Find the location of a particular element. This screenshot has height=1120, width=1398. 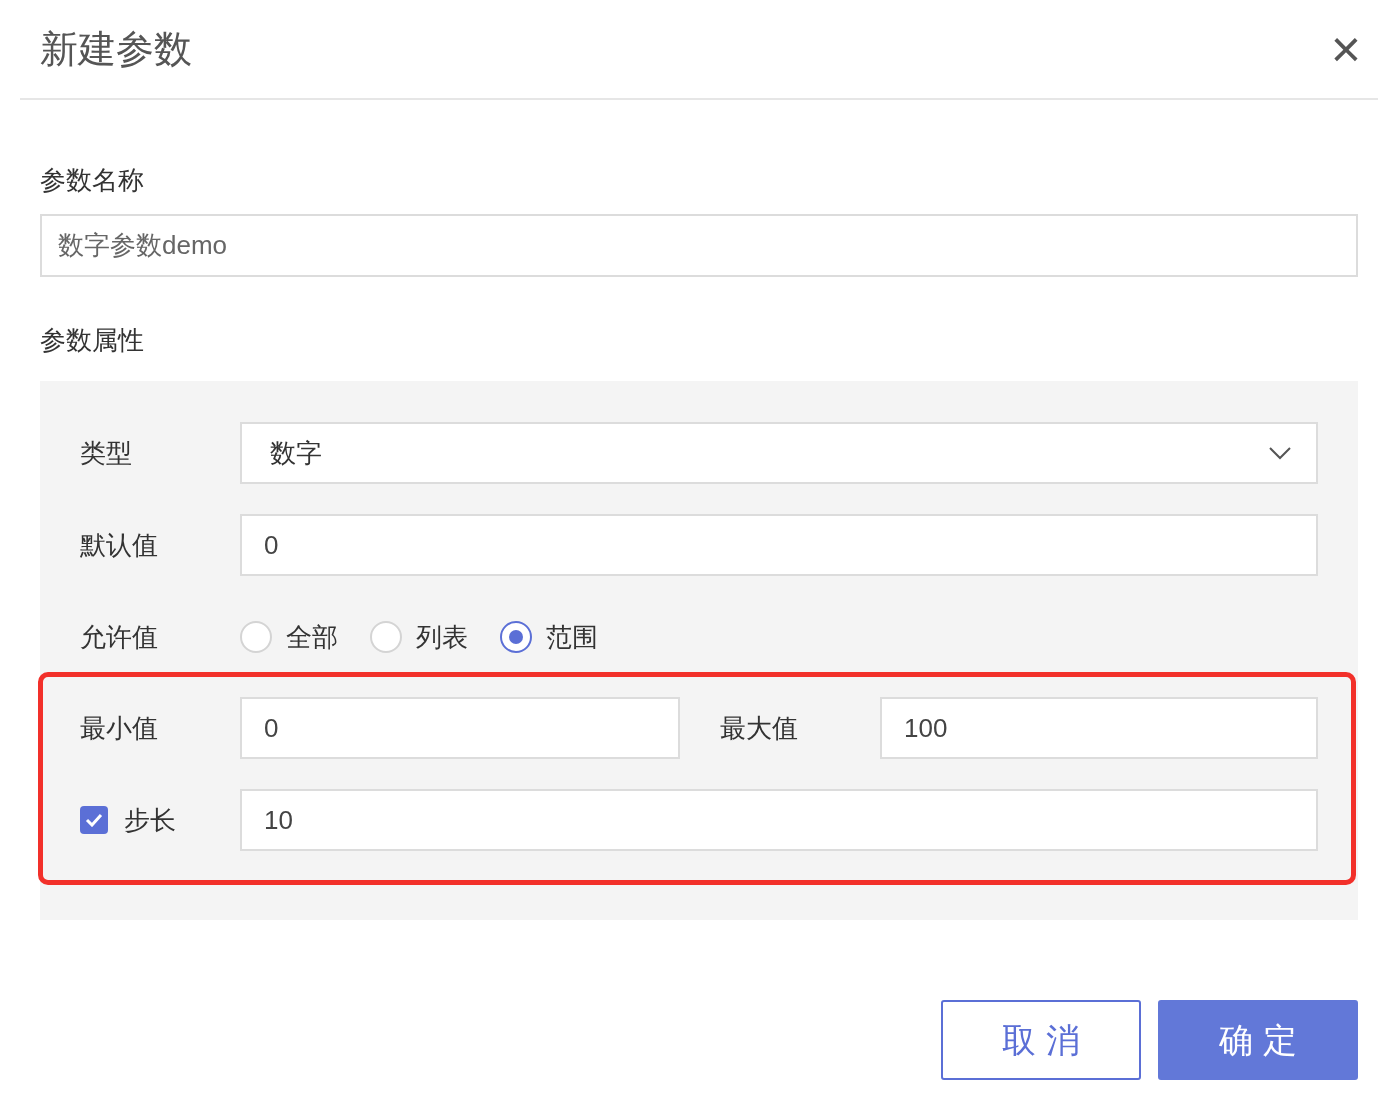

radio-option: 列表 is located at coordinates (419, 637).